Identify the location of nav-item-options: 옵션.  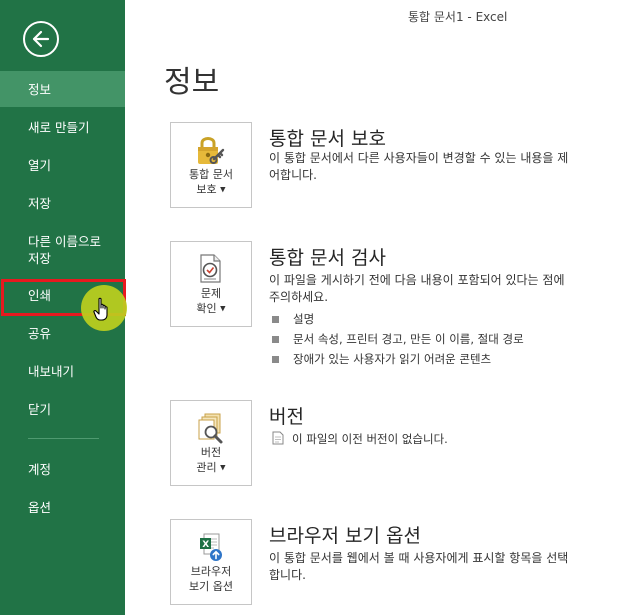
(62, 507).